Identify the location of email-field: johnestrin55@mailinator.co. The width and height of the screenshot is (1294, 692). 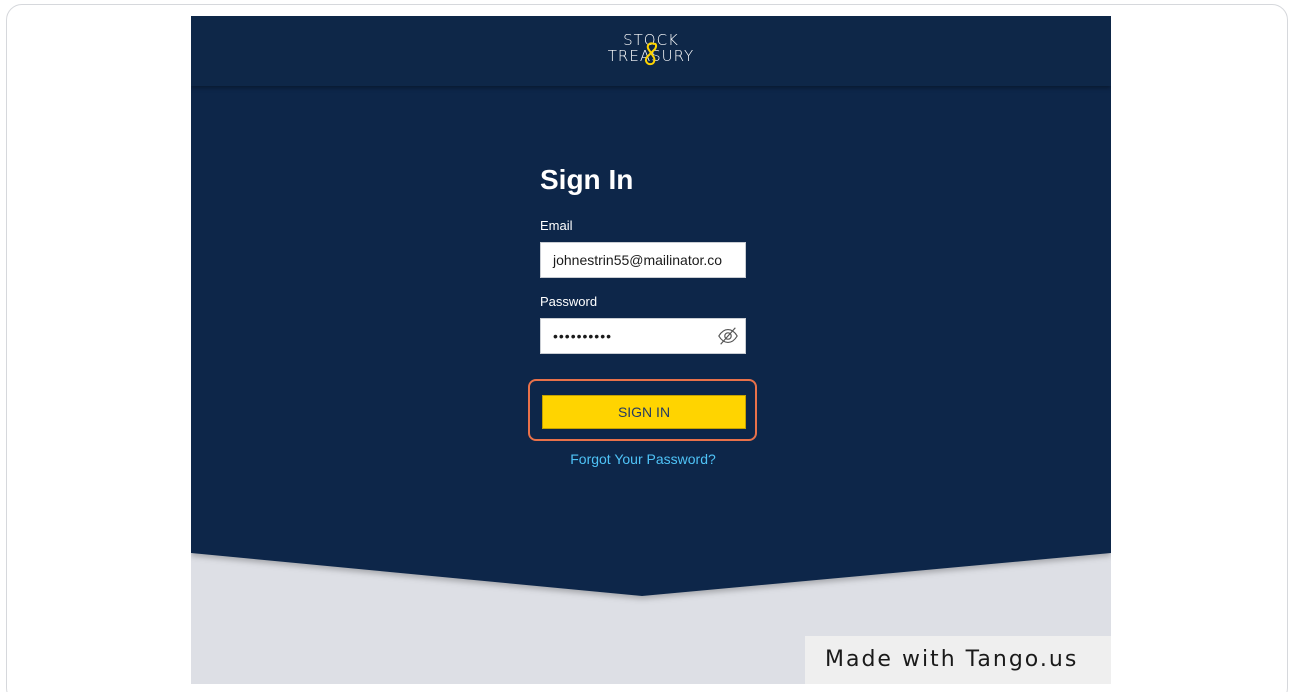
(643, 260).